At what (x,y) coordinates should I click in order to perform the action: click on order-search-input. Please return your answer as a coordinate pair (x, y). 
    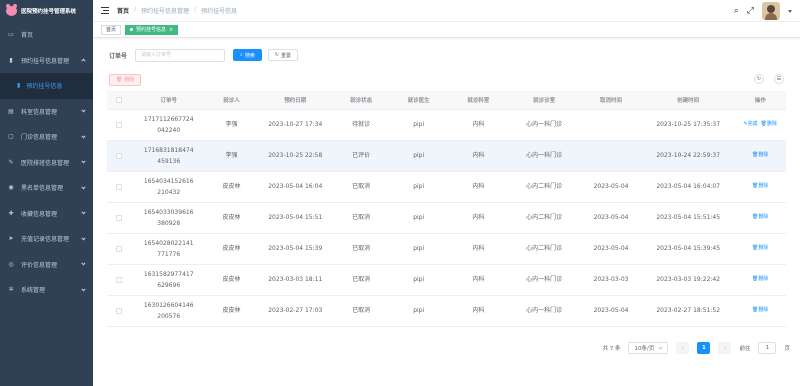
    Looking at the image, I should click on (180, 55).